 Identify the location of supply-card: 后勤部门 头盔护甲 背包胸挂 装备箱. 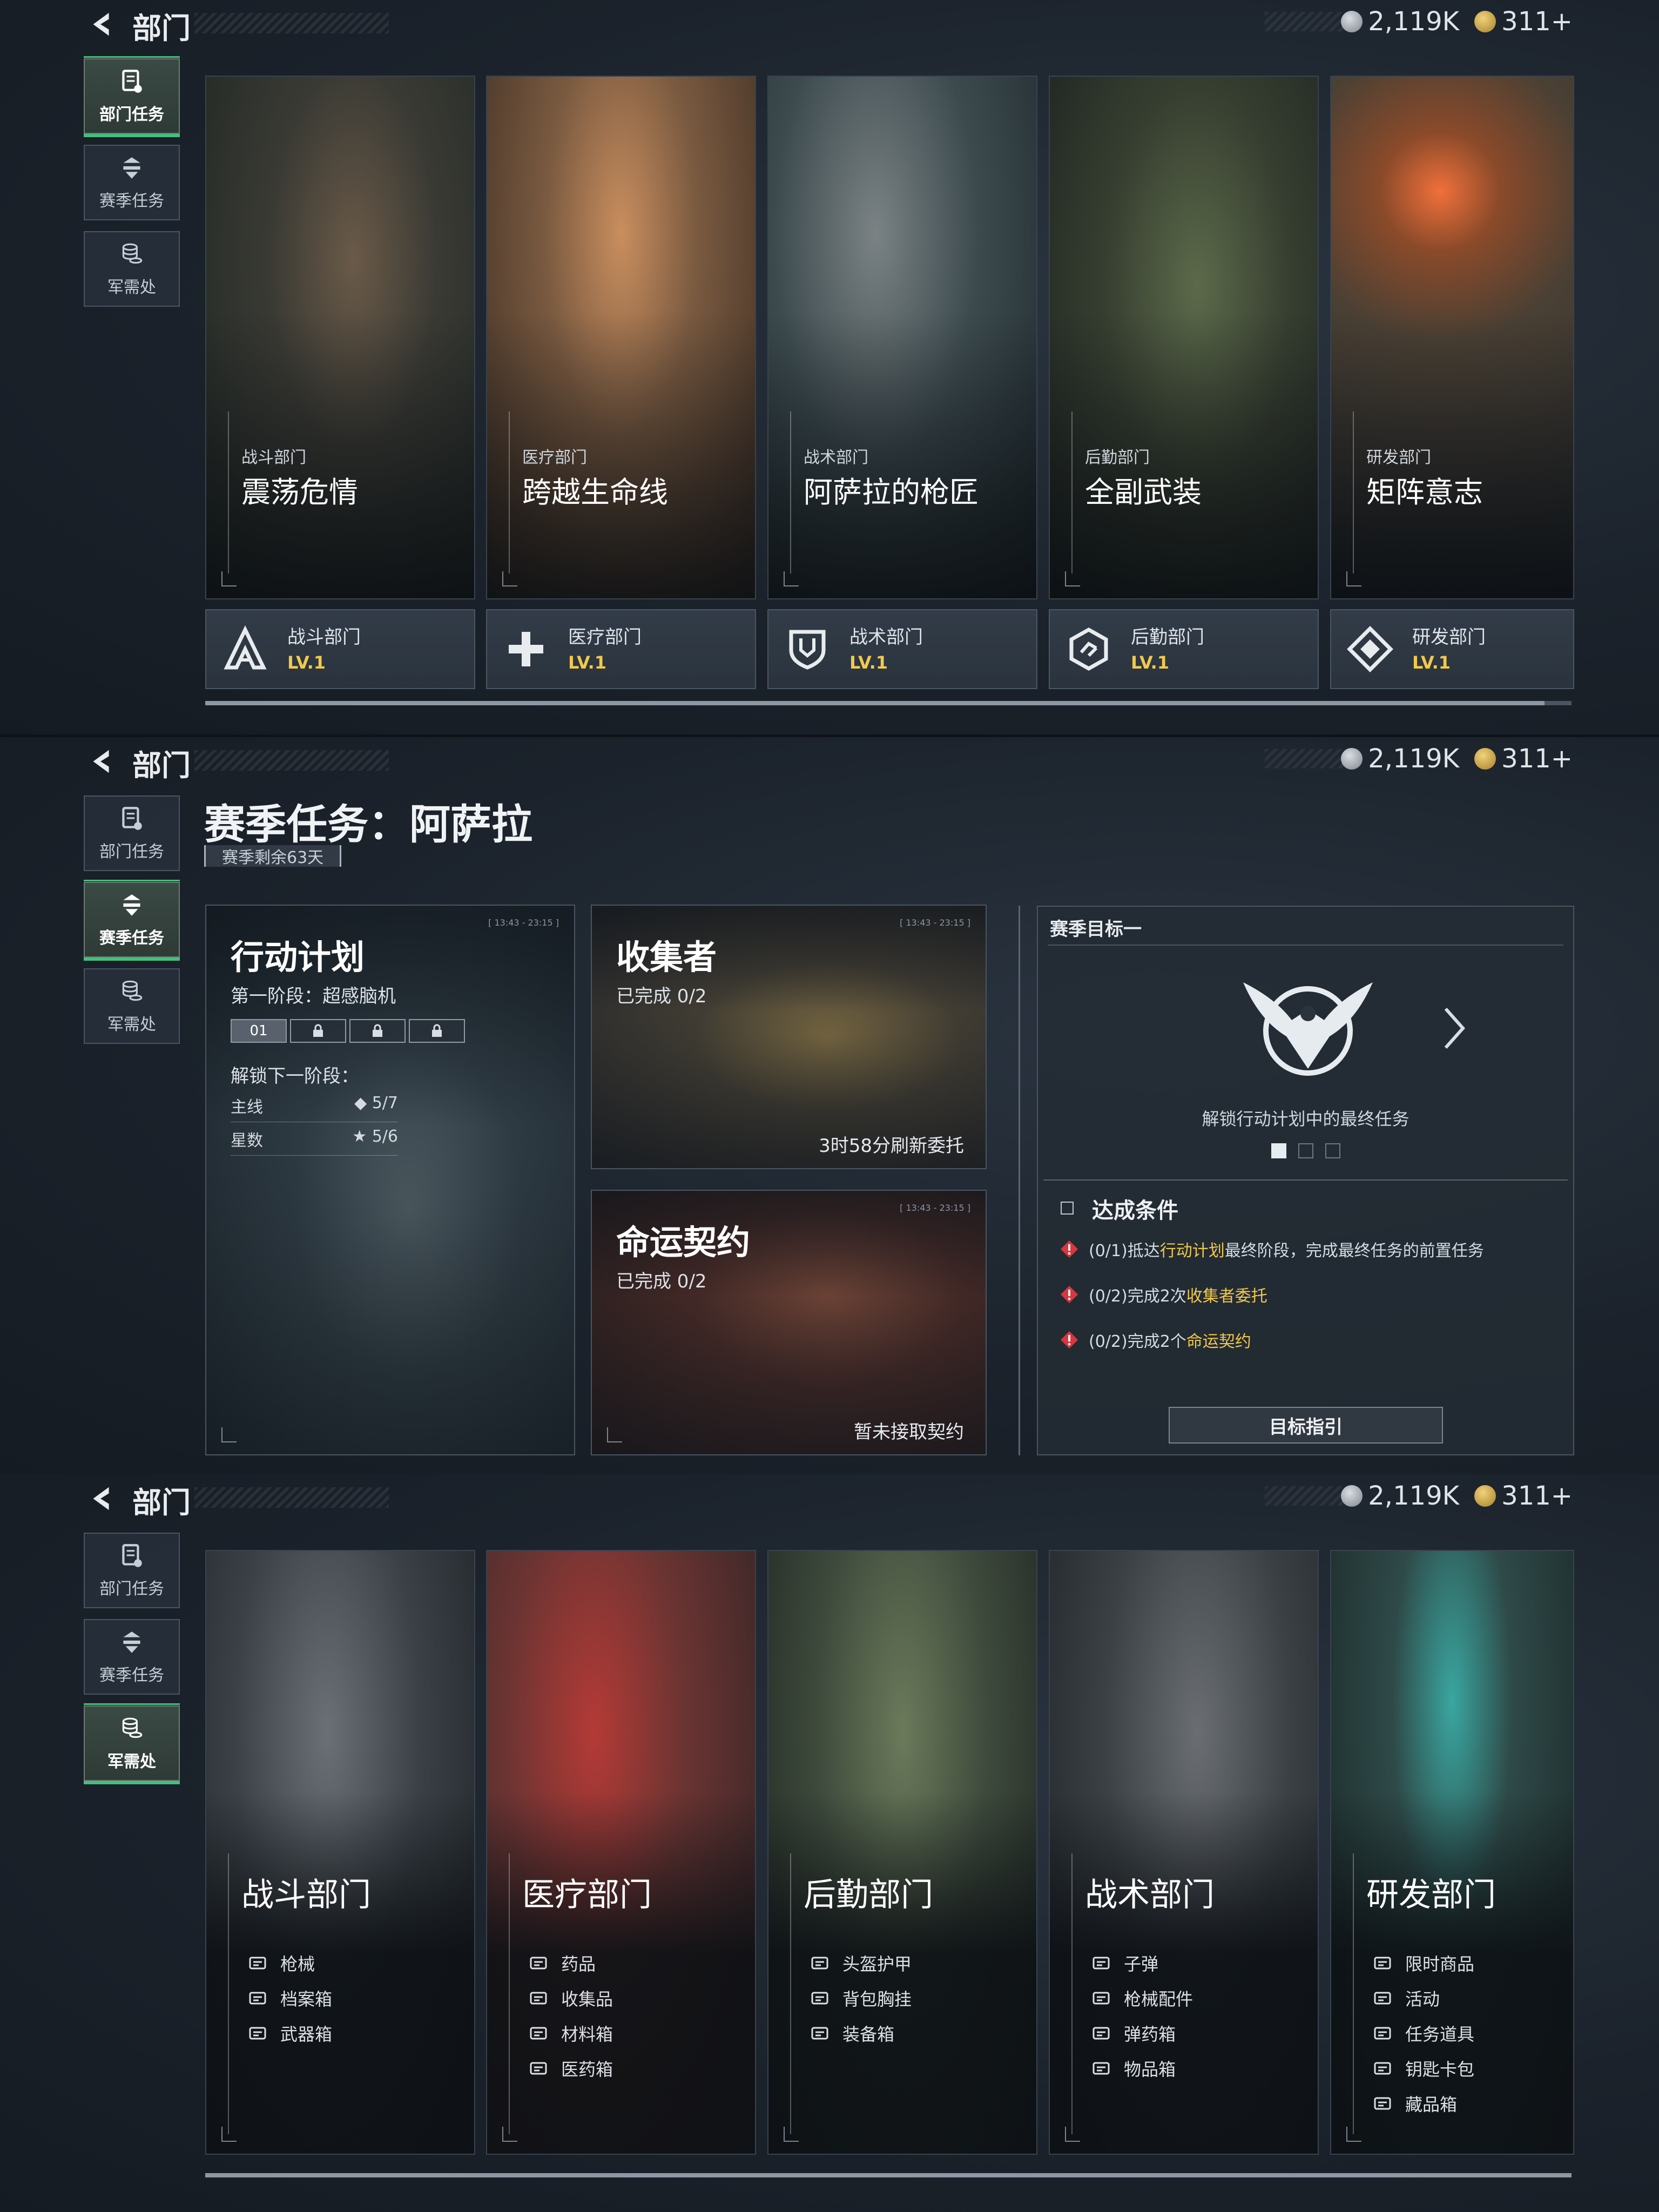
(902, 1852).